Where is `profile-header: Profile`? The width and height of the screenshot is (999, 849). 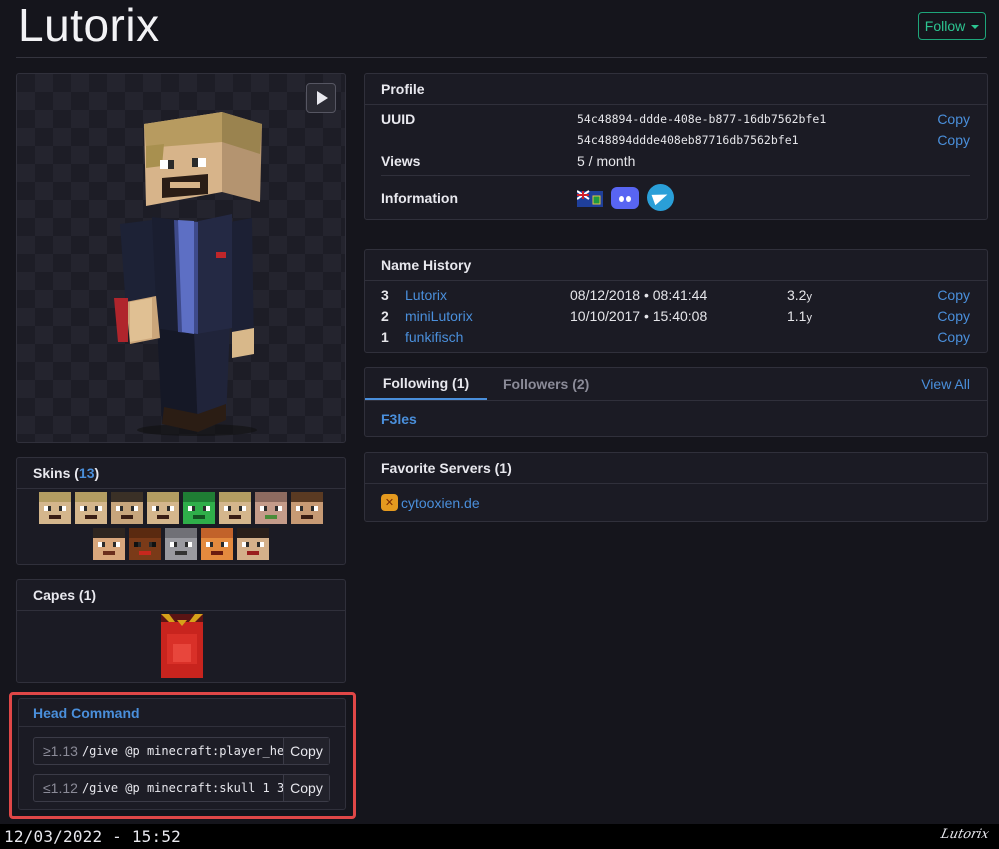 profile-header: Profile is located at coordinates (676, 89).